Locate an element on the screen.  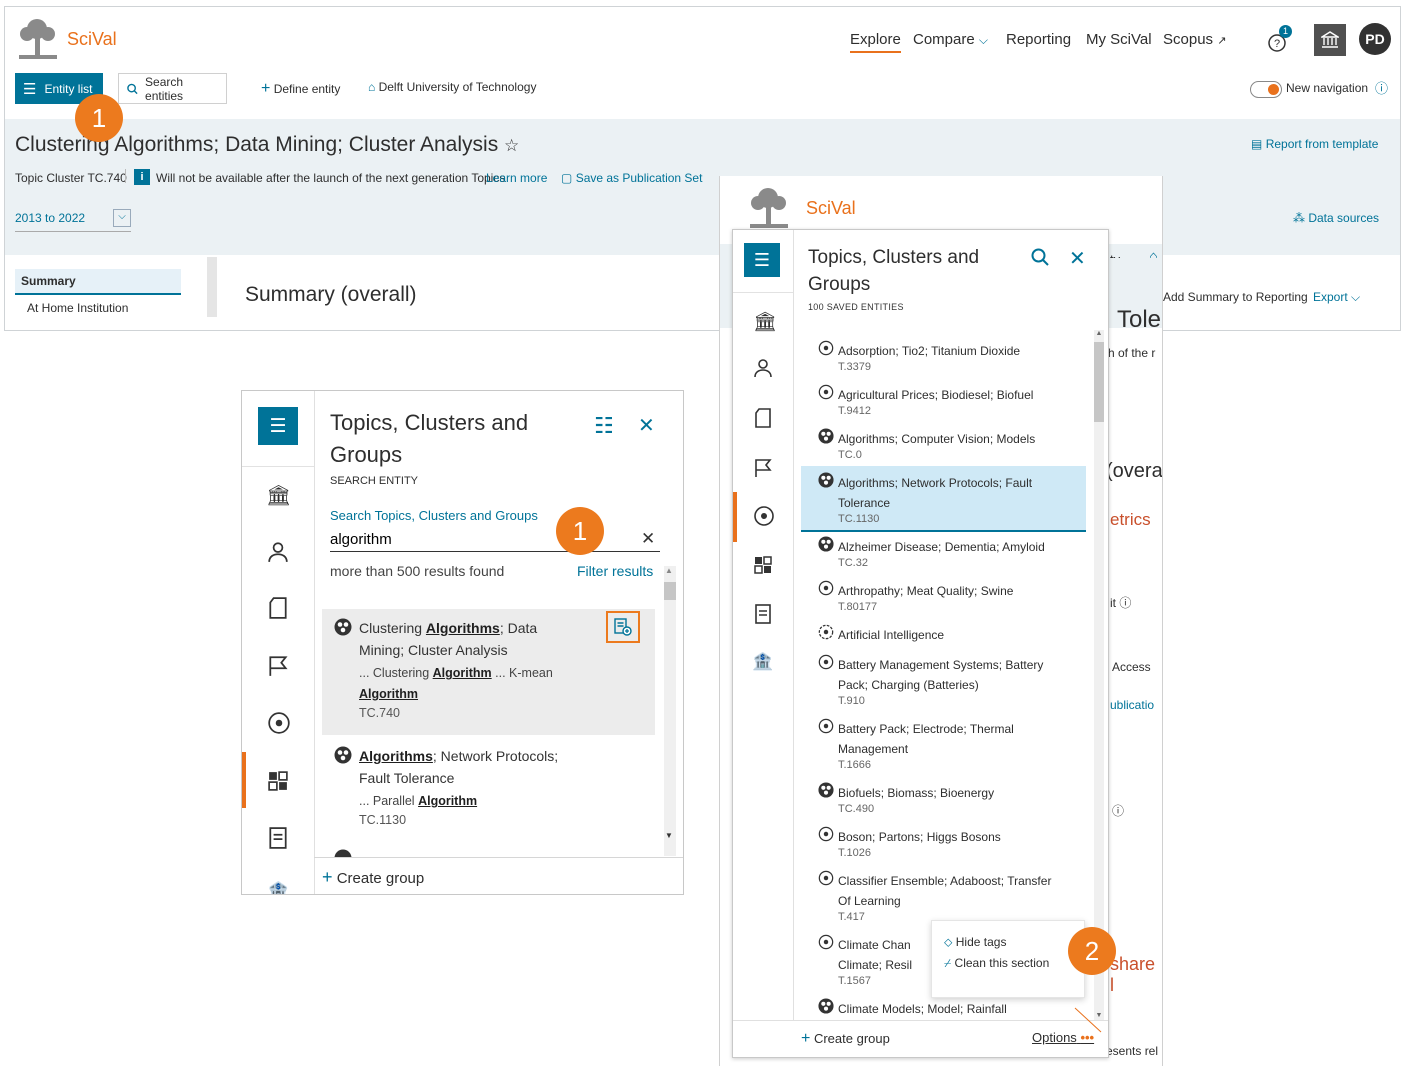
export-dropdown: Export ⌵ is located at coordinates (1336, 297).